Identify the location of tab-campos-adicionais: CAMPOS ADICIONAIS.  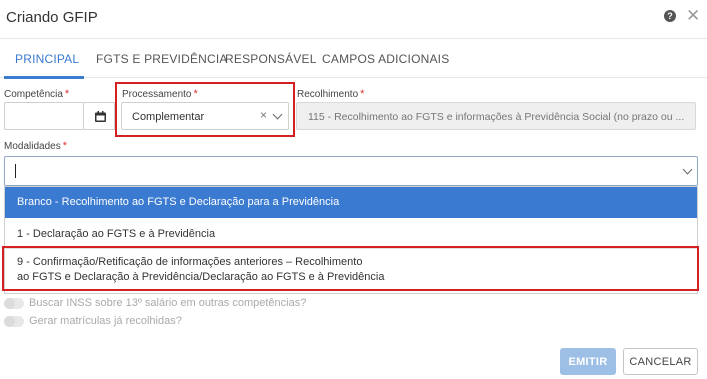
(385, 59).